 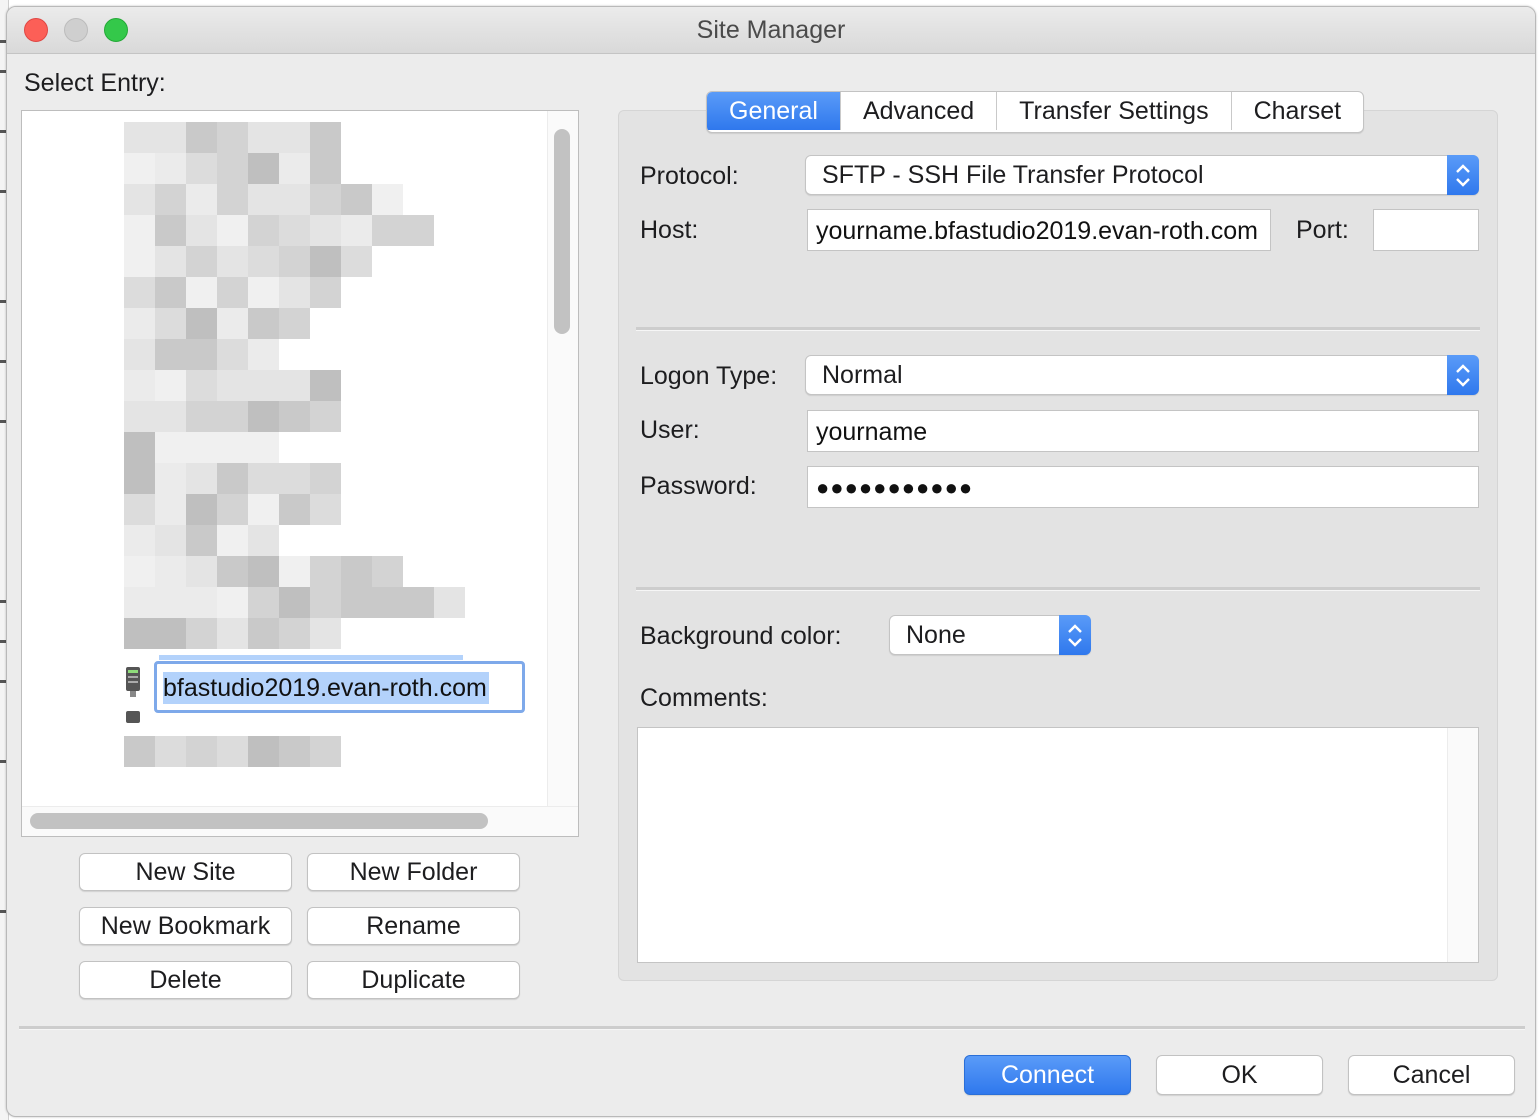 I want to click on protocol-select: SFTP - SSH File Transfer Protocol, so click(x=1142, y=175).